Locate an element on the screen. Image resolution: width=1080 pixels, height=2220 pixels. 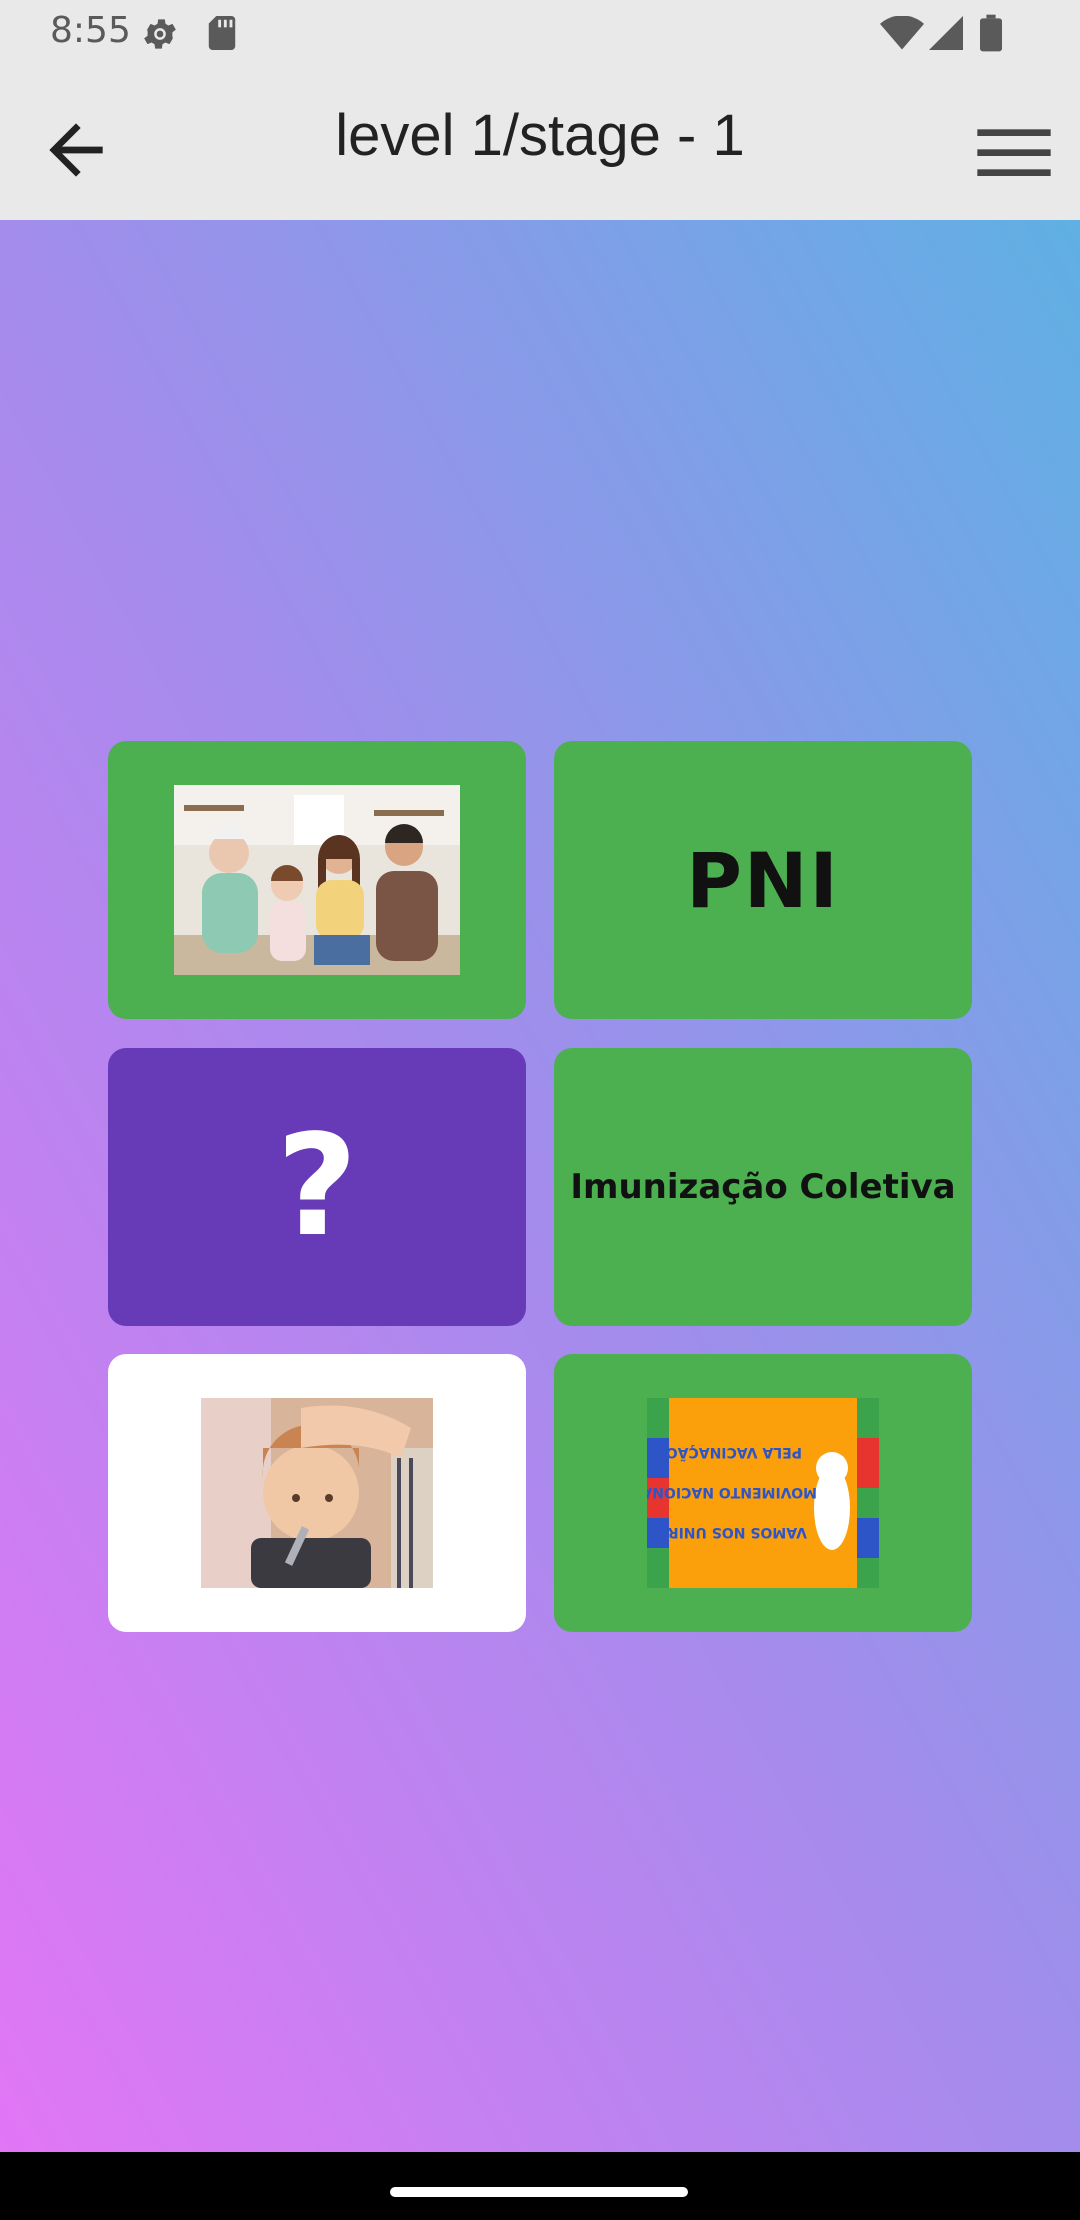
wifi-icon is located at coordinates (902, 33).